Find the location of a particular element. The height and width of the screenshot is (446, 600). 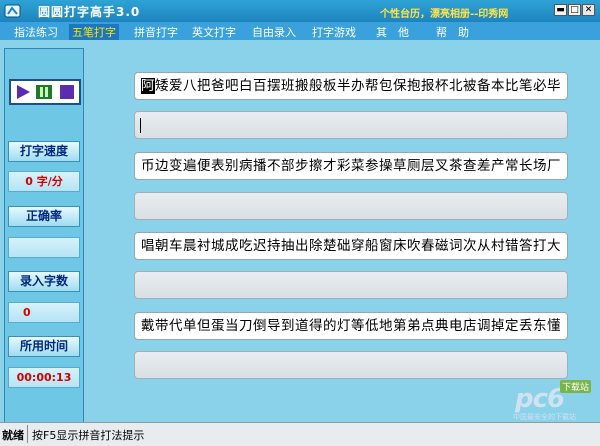

accuracy-value is located at coordinates (44, 247).